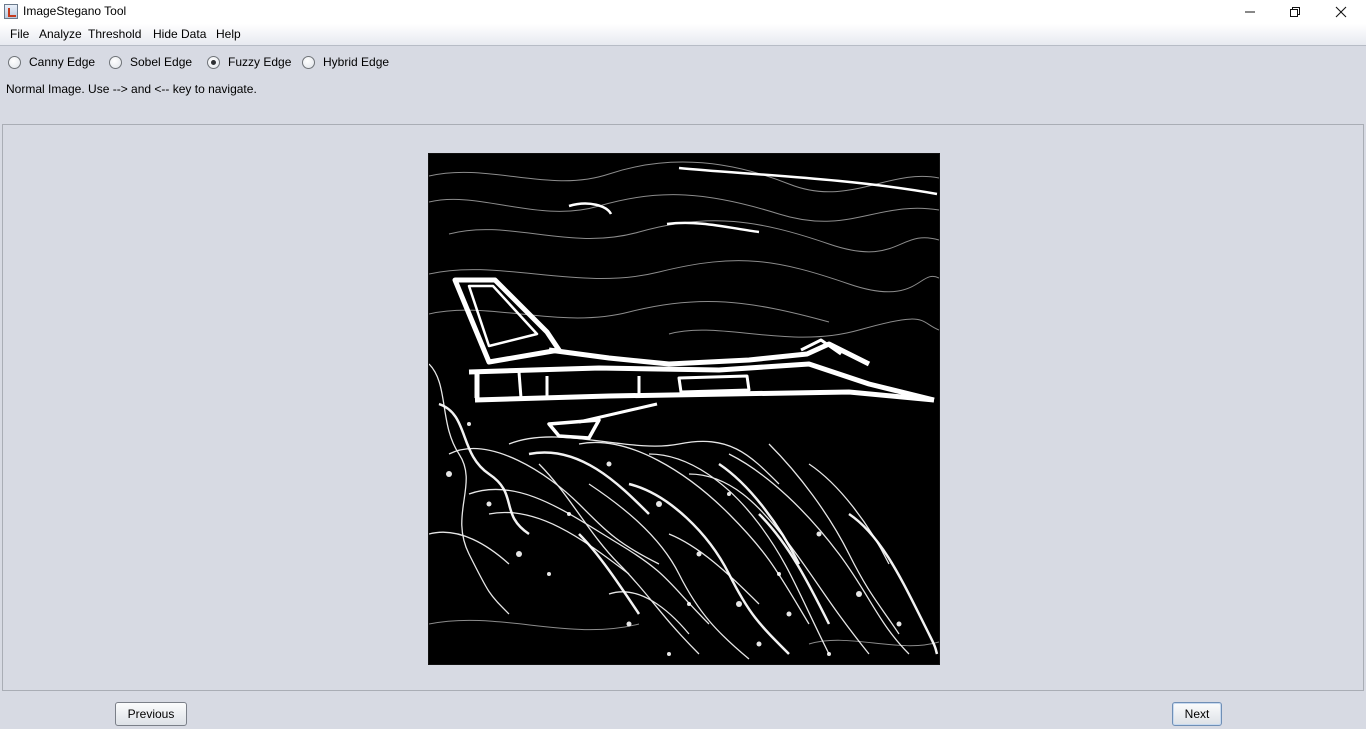 The image size is (1366, 729). I want to click on minimize-icon, so click(1250, 12).